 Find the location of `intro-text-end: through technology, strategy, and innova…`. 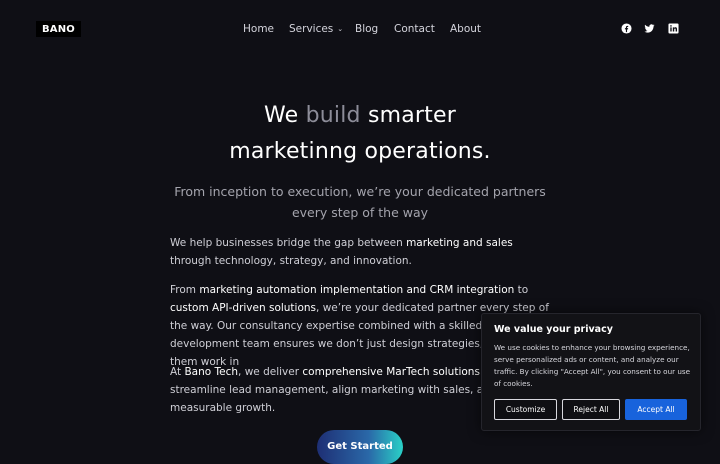

intro-text-end: through technology, strategy, and innova… is located at coordinates (291, 261).